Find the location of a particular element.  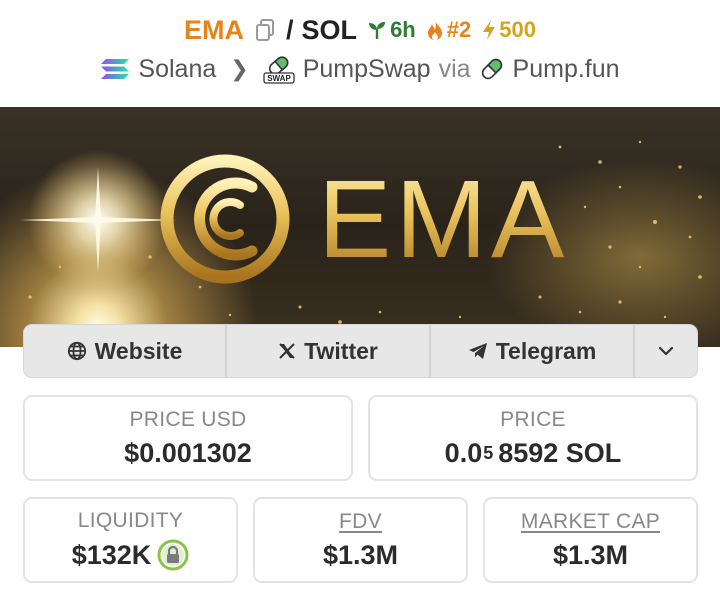

twitter-button: Twitter is located at coordinates (329, 351).